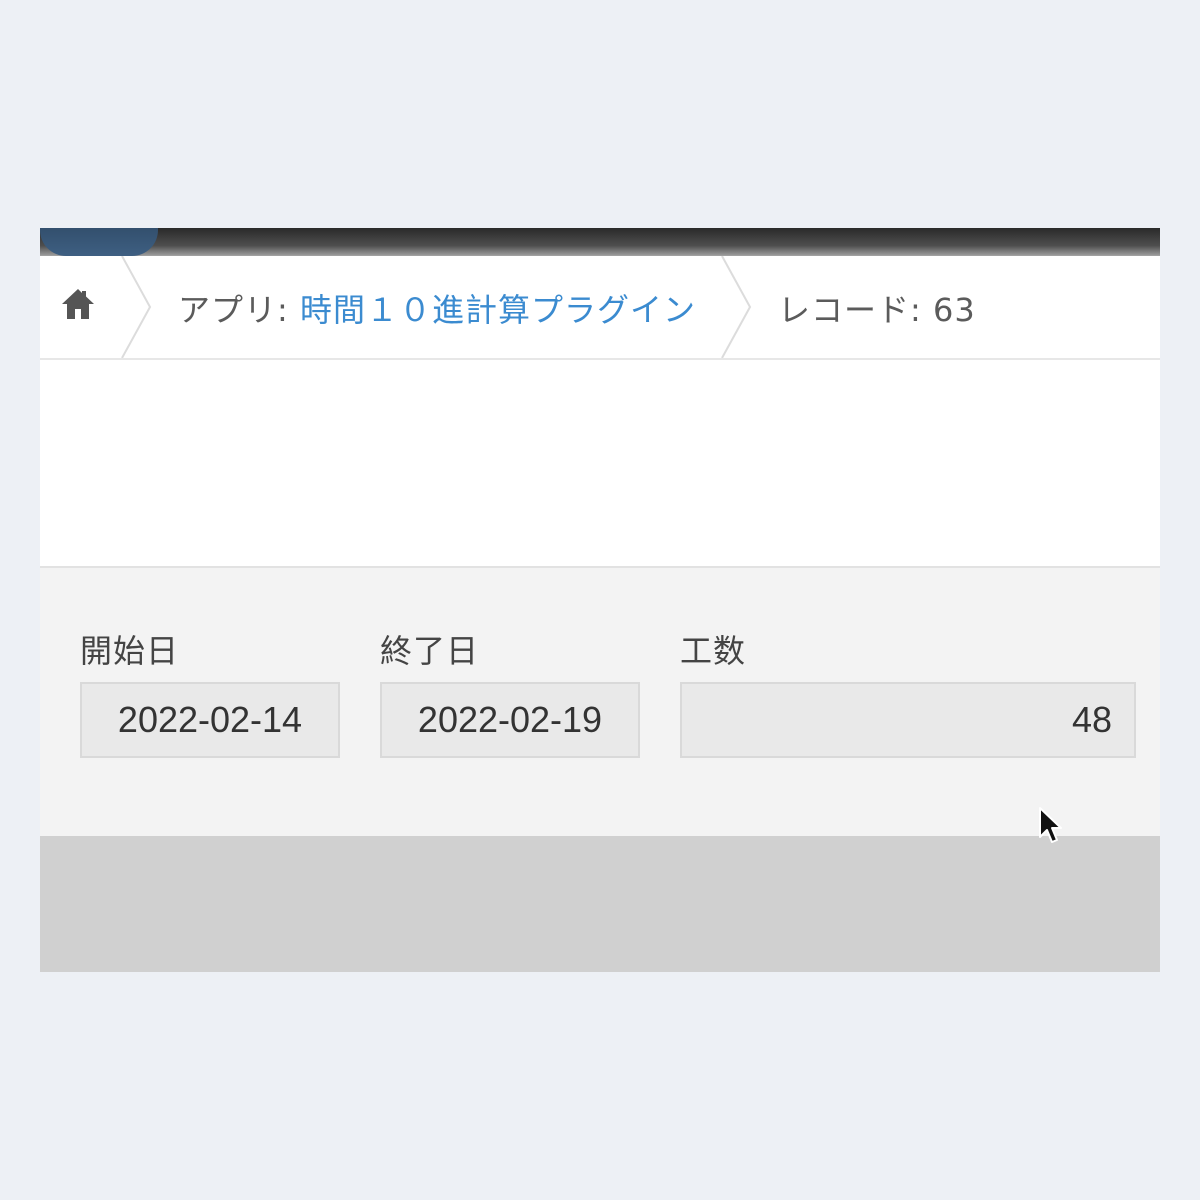 Image resolution: width=1200 pixels, height=1200 pixels. Describe the element at coordinates (908, 720) in the screenshot. I see `man-hours-value: 48` at that location.